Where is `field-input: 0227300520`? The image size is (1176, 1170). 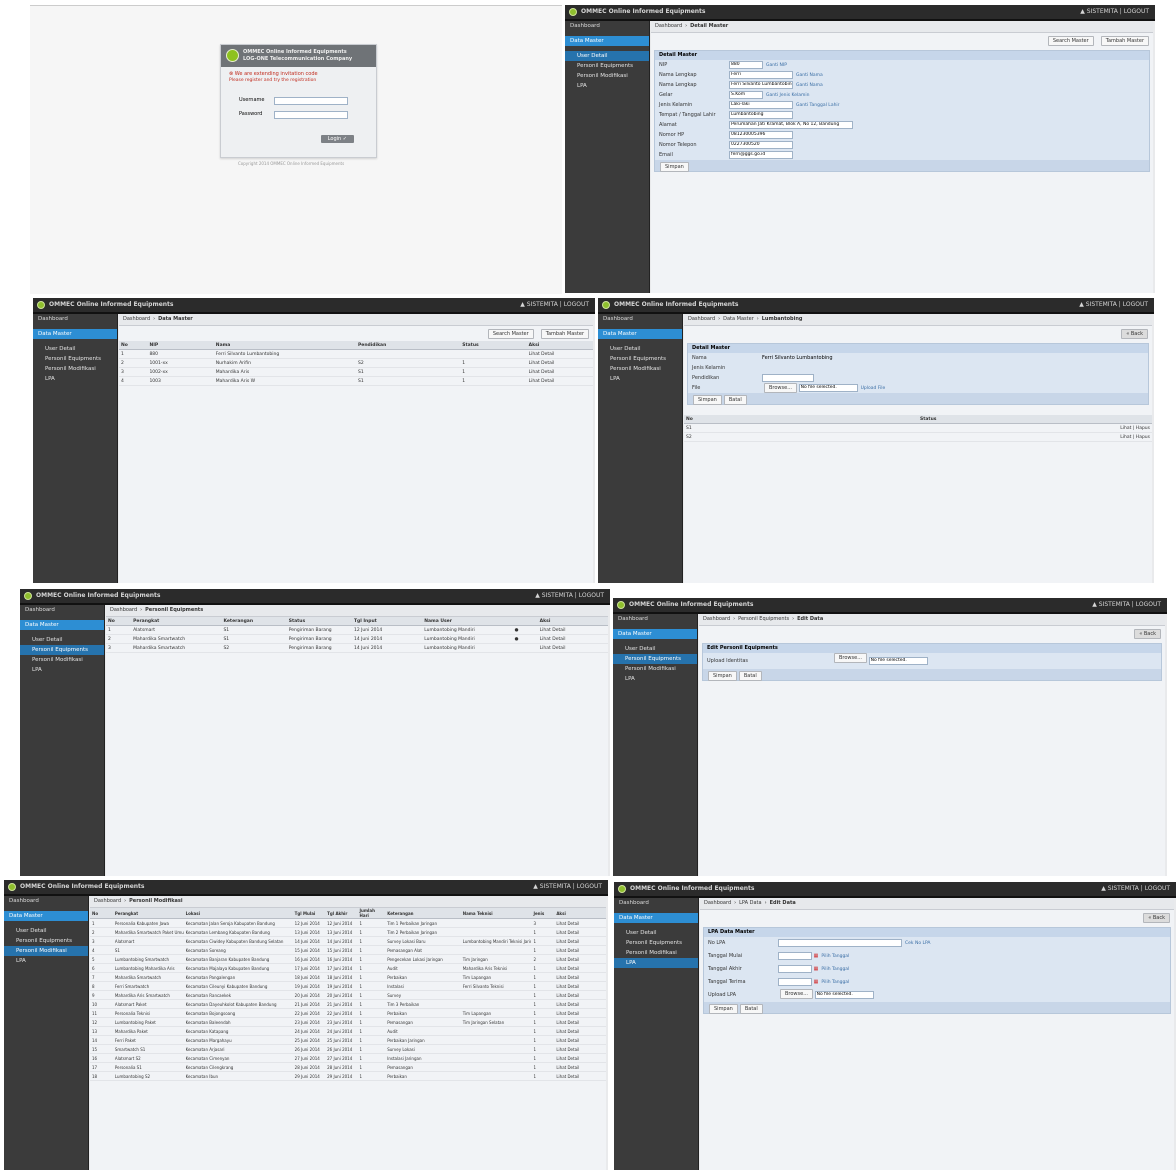
field-input: 0227300520 is located at coordinates (761, 144).